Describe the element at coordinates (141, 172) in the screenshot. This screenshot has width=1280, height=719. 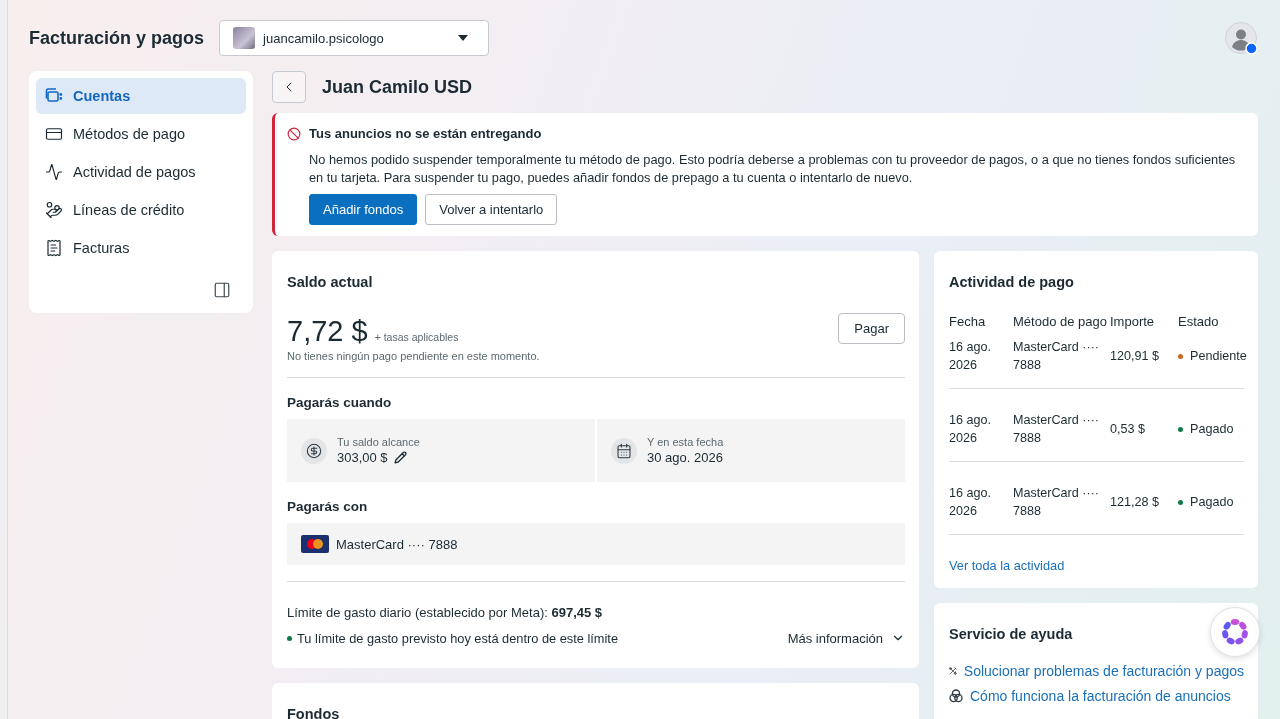
I see `sidebar-item: Actividad de pagos` at that location.